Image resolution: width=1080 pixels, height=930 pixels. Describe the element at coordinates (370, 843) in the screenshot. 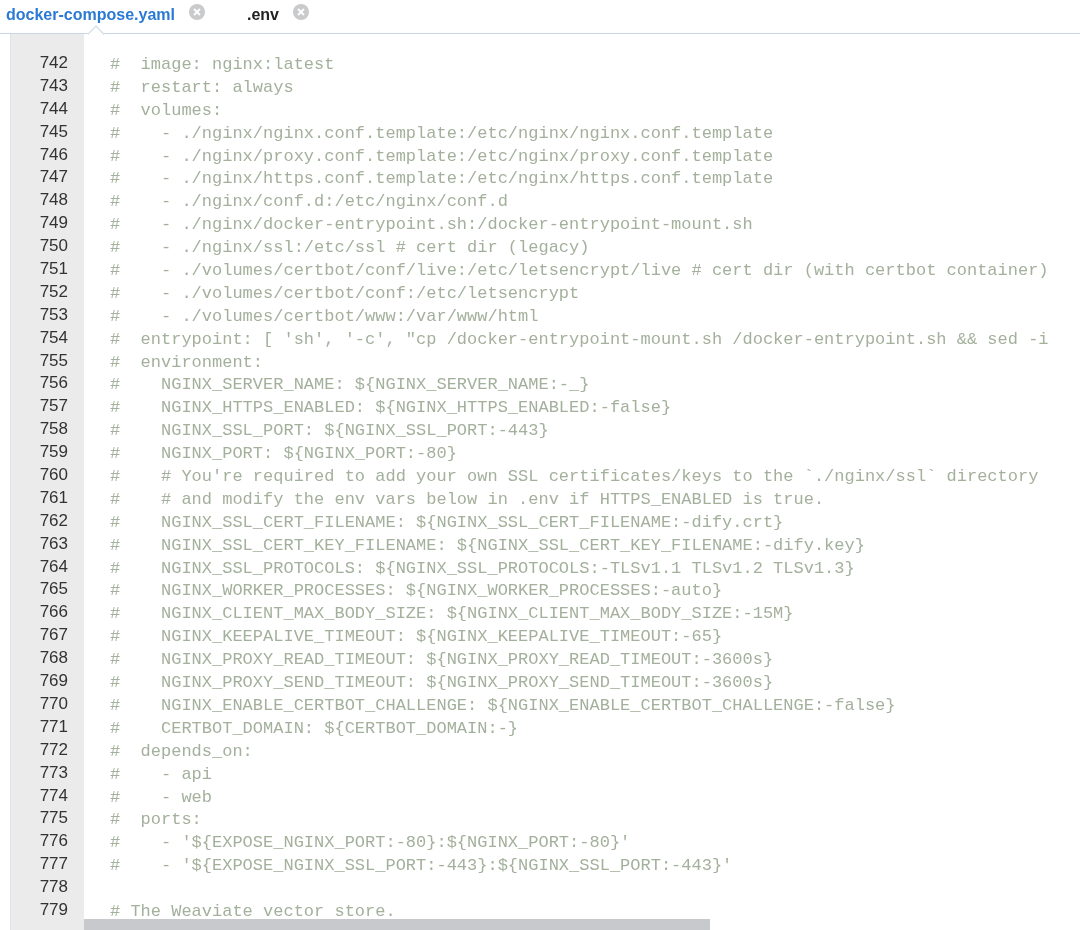

I see `code-line: # - '${EXPOSE_NGINX_PORT:-80}:${NGINX_PORT:-80}'` at that location.